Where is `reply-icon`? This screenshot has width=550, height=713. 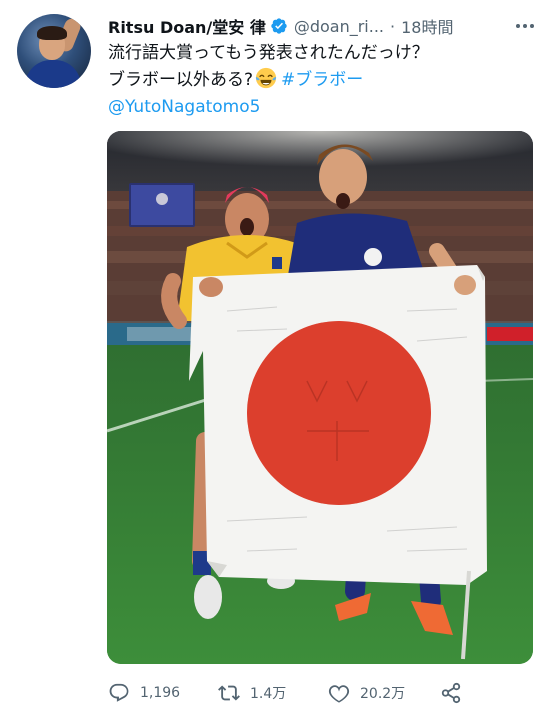 reply-icon is located at coordinates (119, 692).